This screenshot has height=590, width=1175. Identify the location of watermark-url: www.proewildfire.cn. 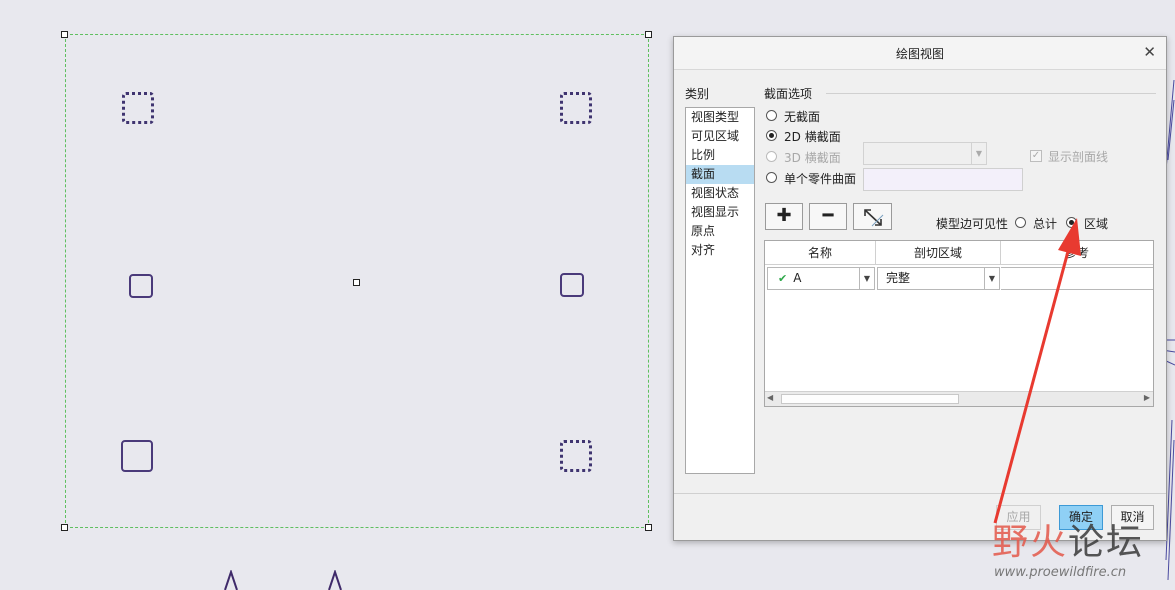
(1060, 572).